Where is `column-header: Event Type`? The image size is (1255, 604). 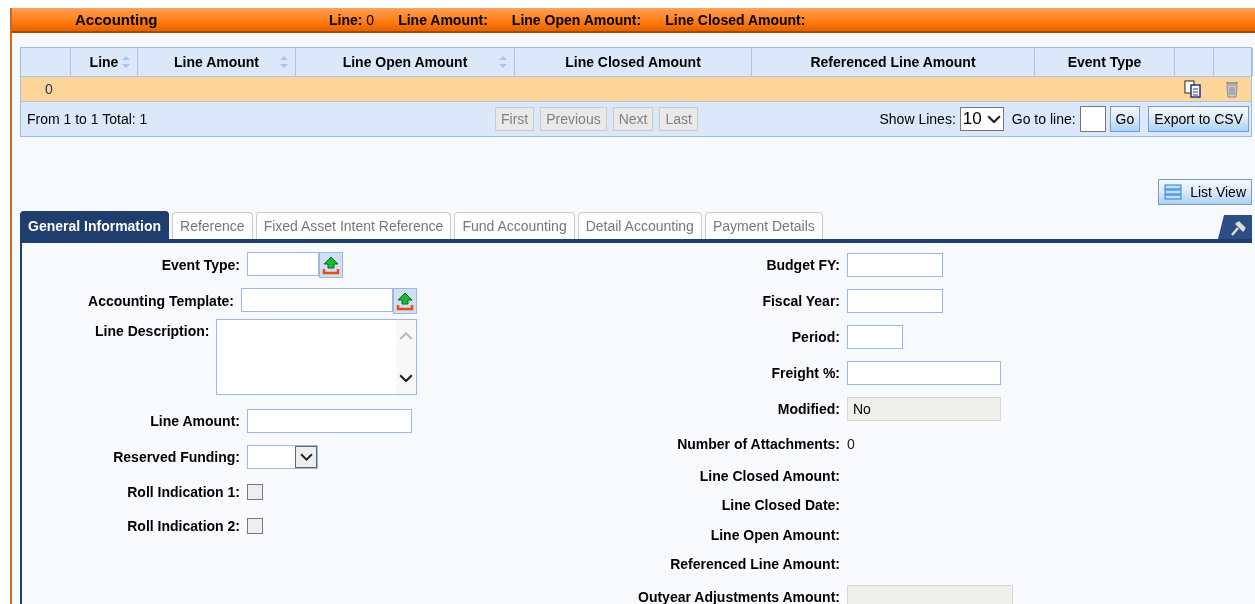
column-header: Event Type is located at coordinates (1105, 62).